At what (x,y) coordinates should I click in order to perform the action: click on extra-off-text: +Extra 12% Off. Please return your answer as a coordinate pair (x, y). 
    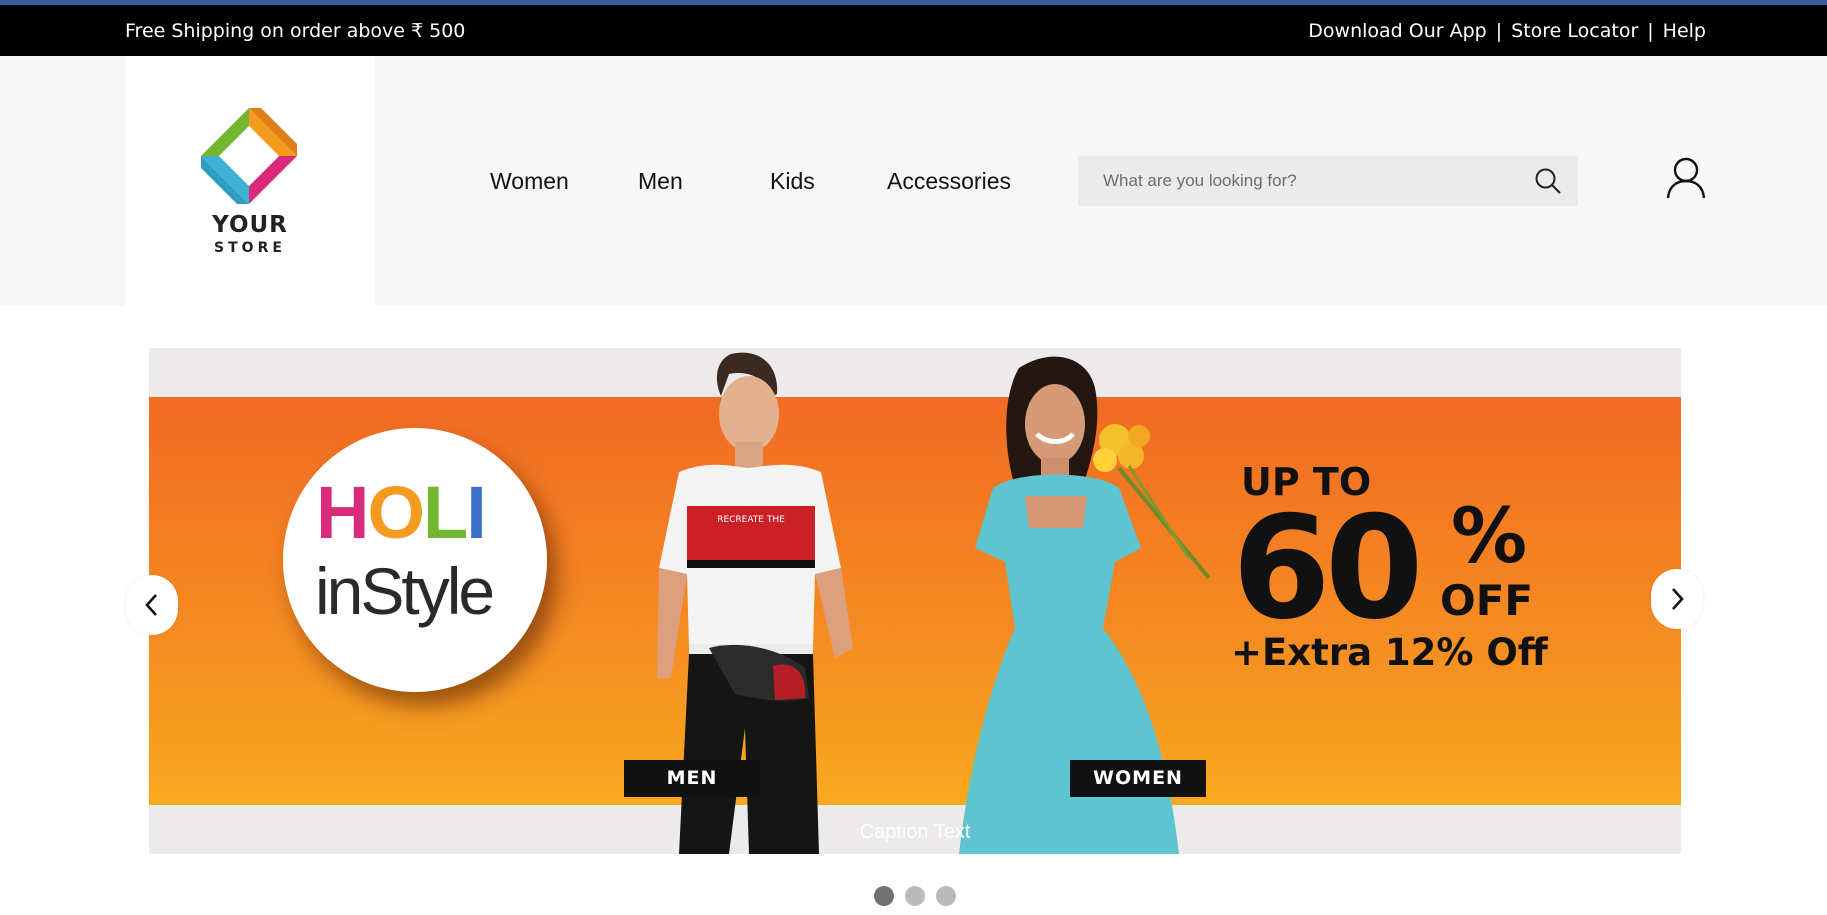
    Looking at the image, I should click on (1389, 652).